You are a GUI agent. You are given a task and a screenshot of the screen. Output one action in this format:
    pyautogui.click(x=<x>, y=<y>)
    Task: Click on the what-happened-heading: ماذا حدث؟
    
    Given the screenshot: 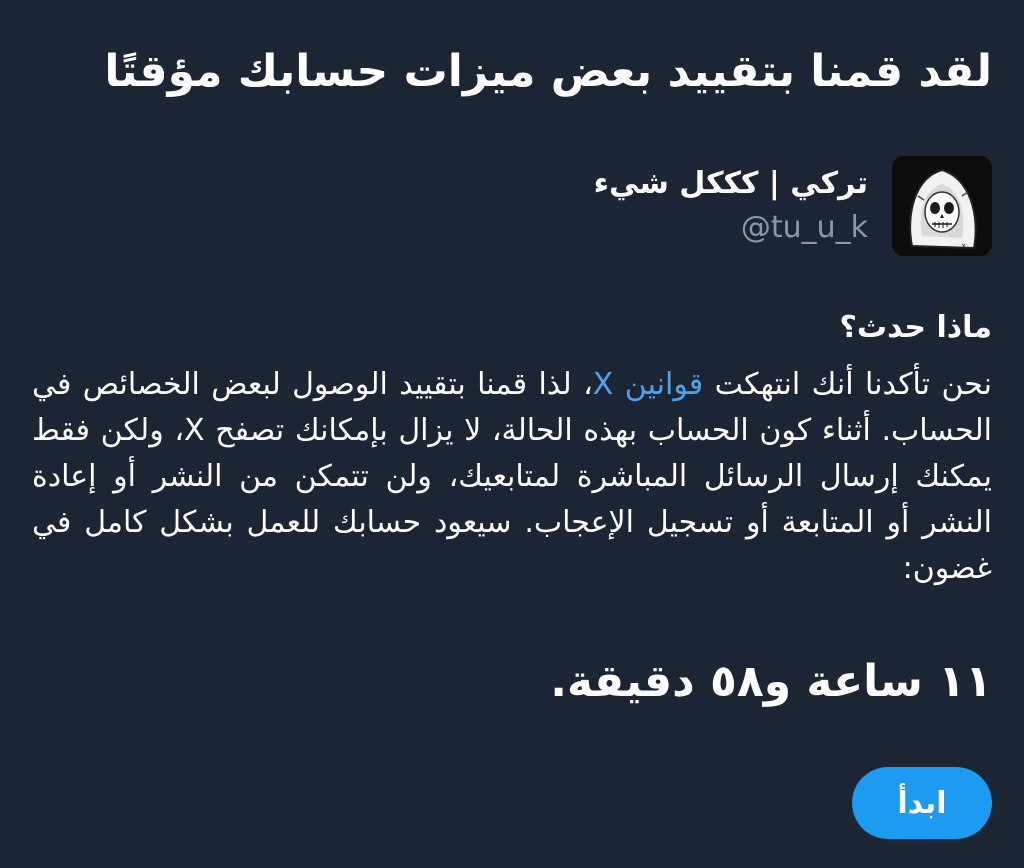 What is the action you would take?
    pyautogui.click(x=915, y=327)
    